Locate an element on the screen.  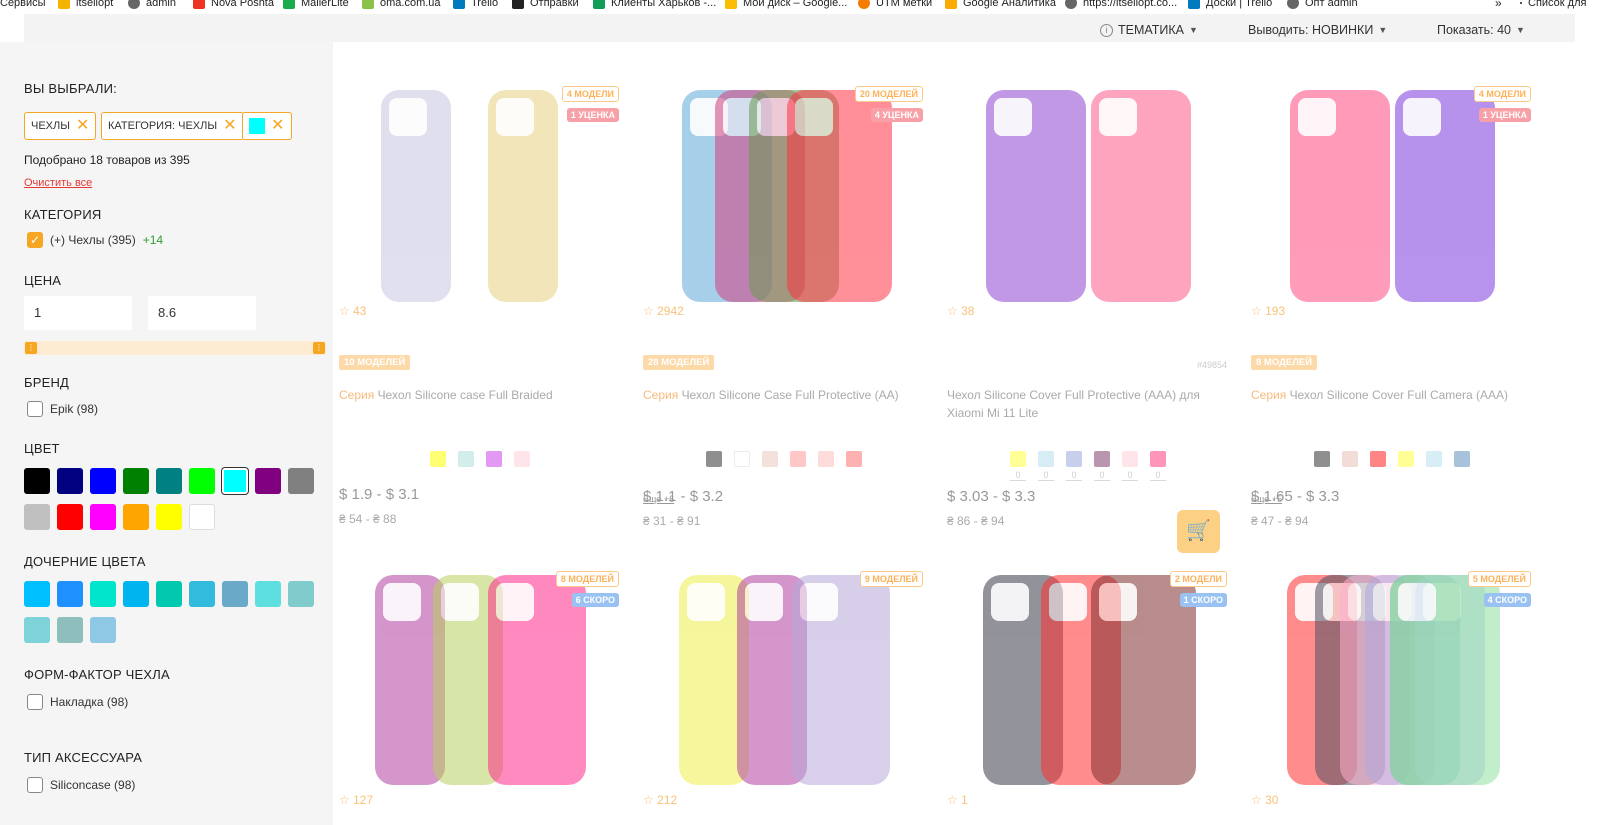
chip-category: КАТЕГОРИЯ: ЧЕХЛЫ ✕ is located at coordinates (172, 126).